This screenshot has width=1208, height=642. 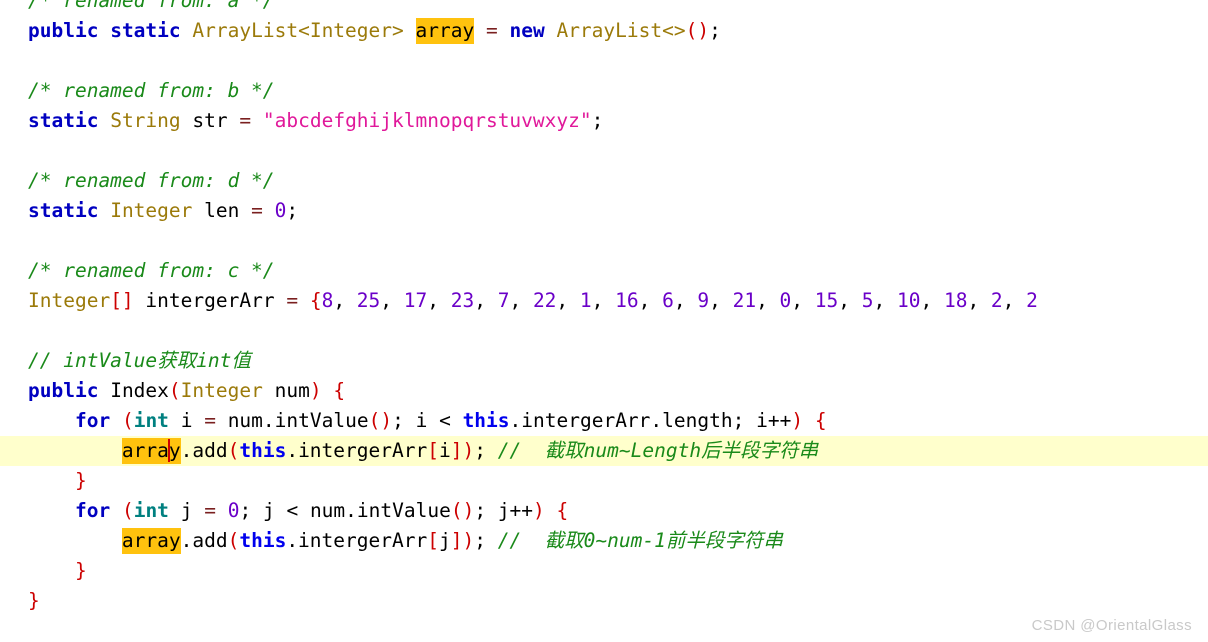 What do you see at coordinates (151, 541) in the screenshot?
I see `occurrence-array-3: array` at bounding box center [151, 541].